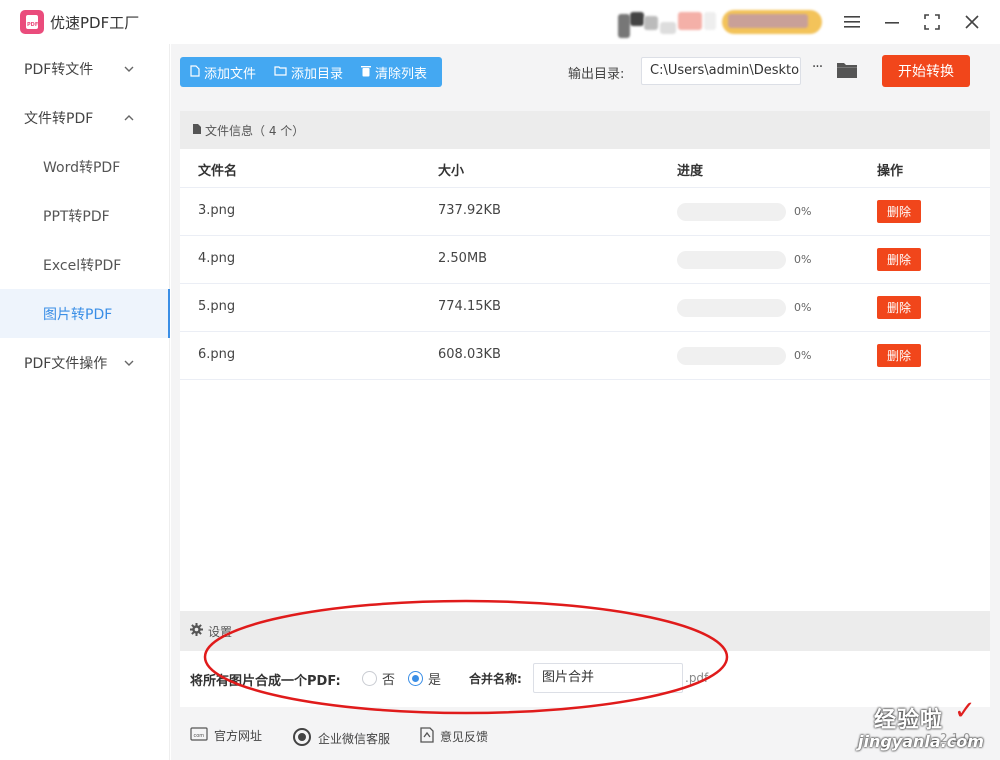 This screenshot has height=760, width=1000. Describe the element at coordinates (469, 354) in the screenshot. I see `file-size: 608.03KB` at that location.